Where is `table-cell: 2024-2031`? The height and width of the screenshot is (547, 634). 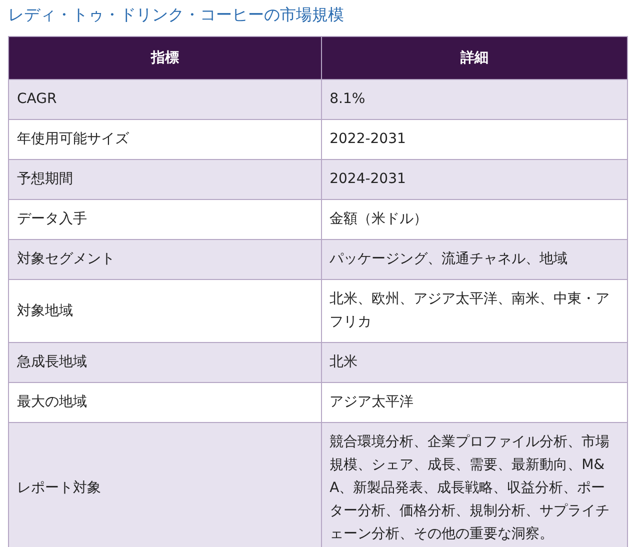
table-cell: 2024-2031 is located at coordinates (474, 180).